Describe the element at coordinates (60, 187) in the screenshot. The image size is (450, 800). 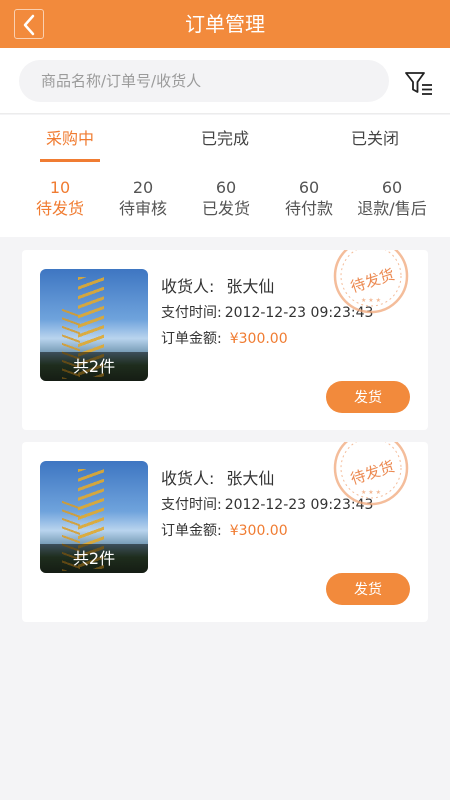
I see `subtab-count: 10` at that location.